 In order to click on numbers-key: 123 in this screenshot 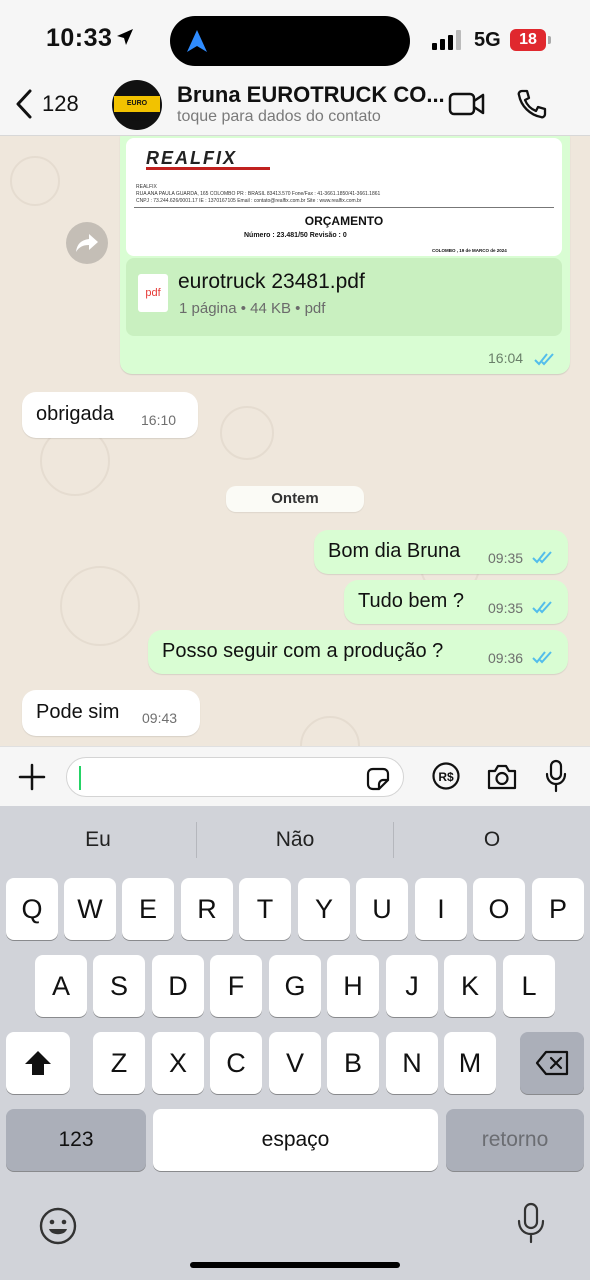, I will do `click(76, 1140)`.